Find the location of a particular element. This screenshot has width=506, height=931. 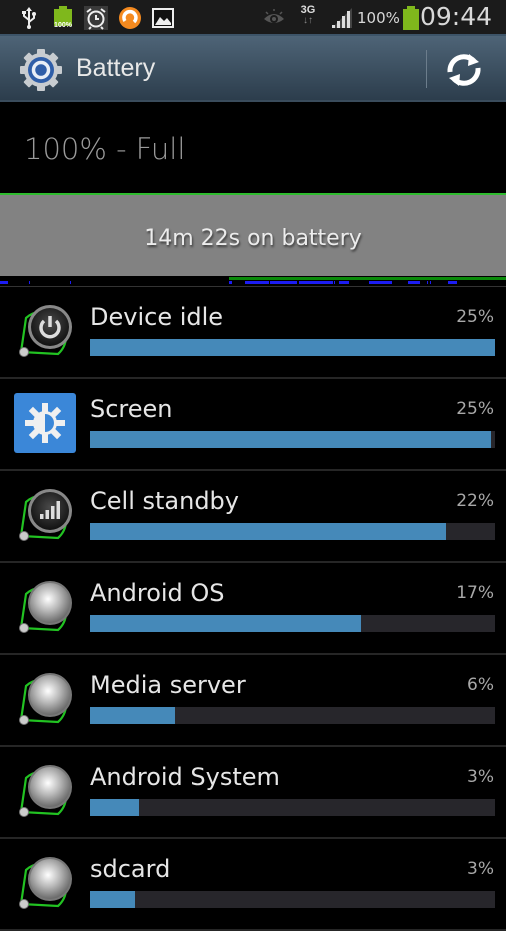

battery-level-text: 100% - Full is located at coordinates (105, 149).